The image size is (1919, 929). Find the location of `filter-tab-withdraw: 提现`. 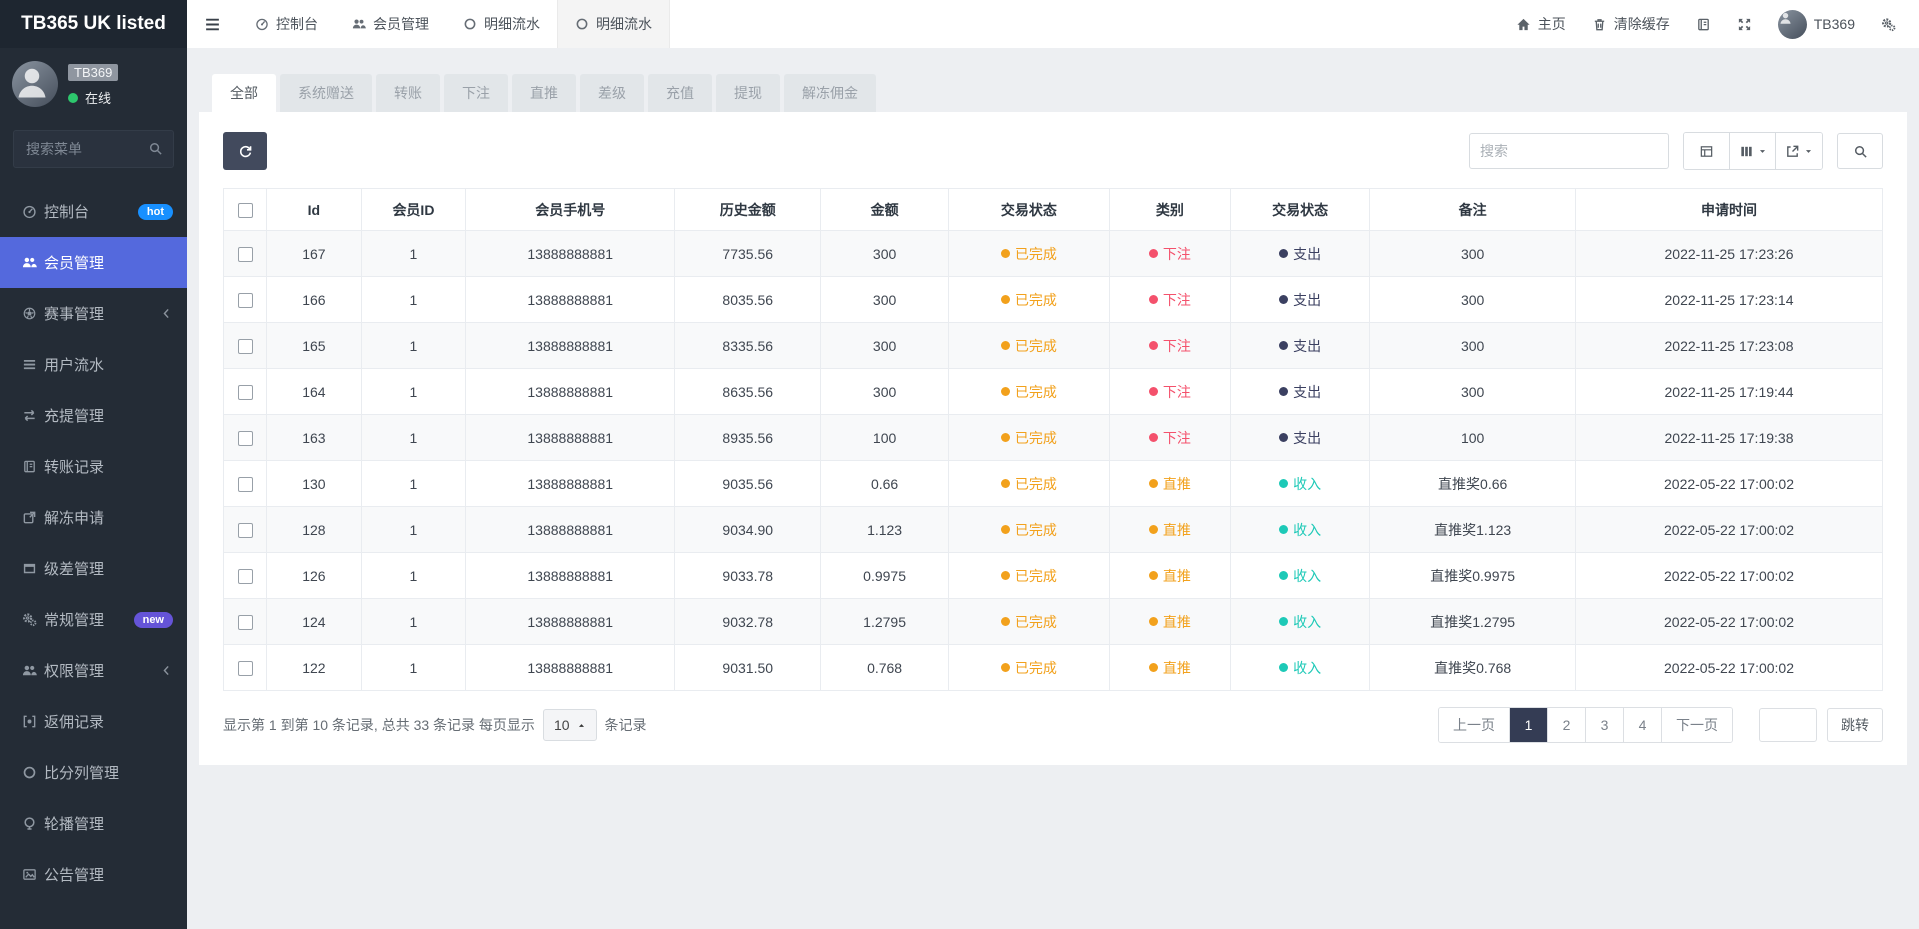

filter-tab-withdraw: 提现 is located at coordinates (748, 93).